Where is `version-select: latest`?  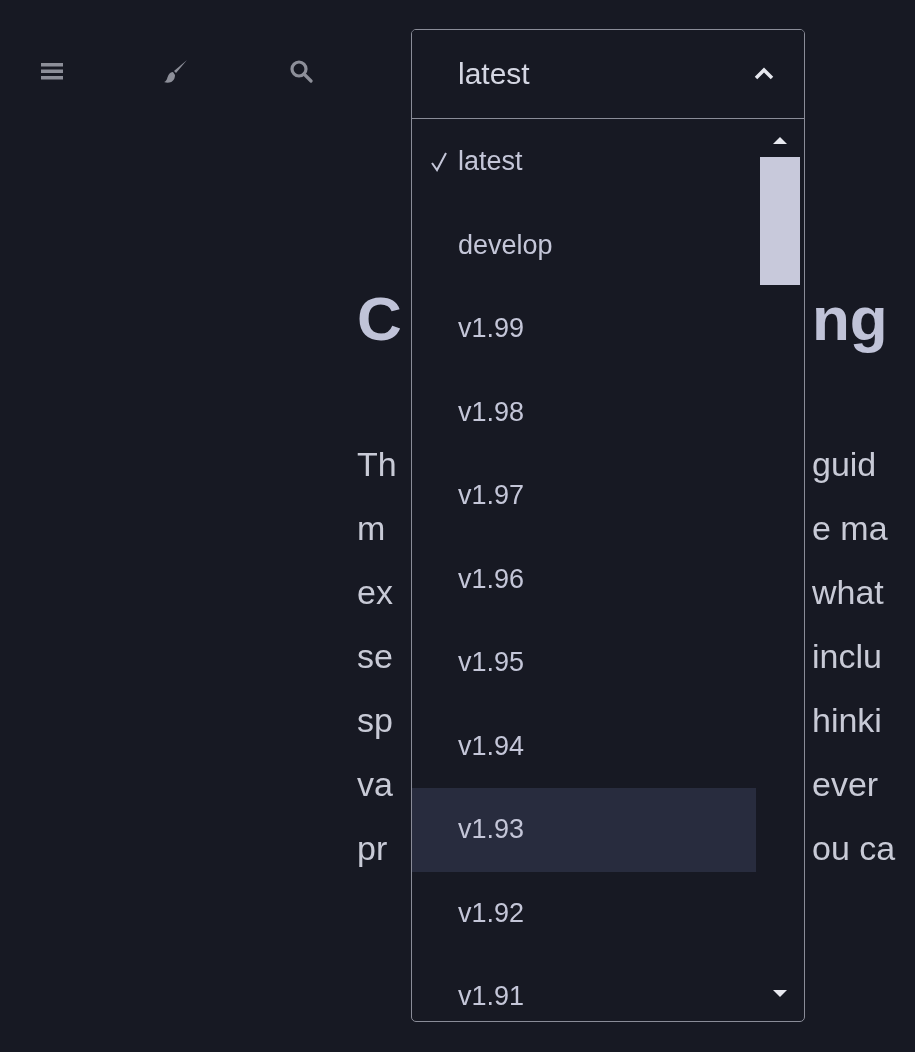 version-select: latest is located at coordinates (608, 74).